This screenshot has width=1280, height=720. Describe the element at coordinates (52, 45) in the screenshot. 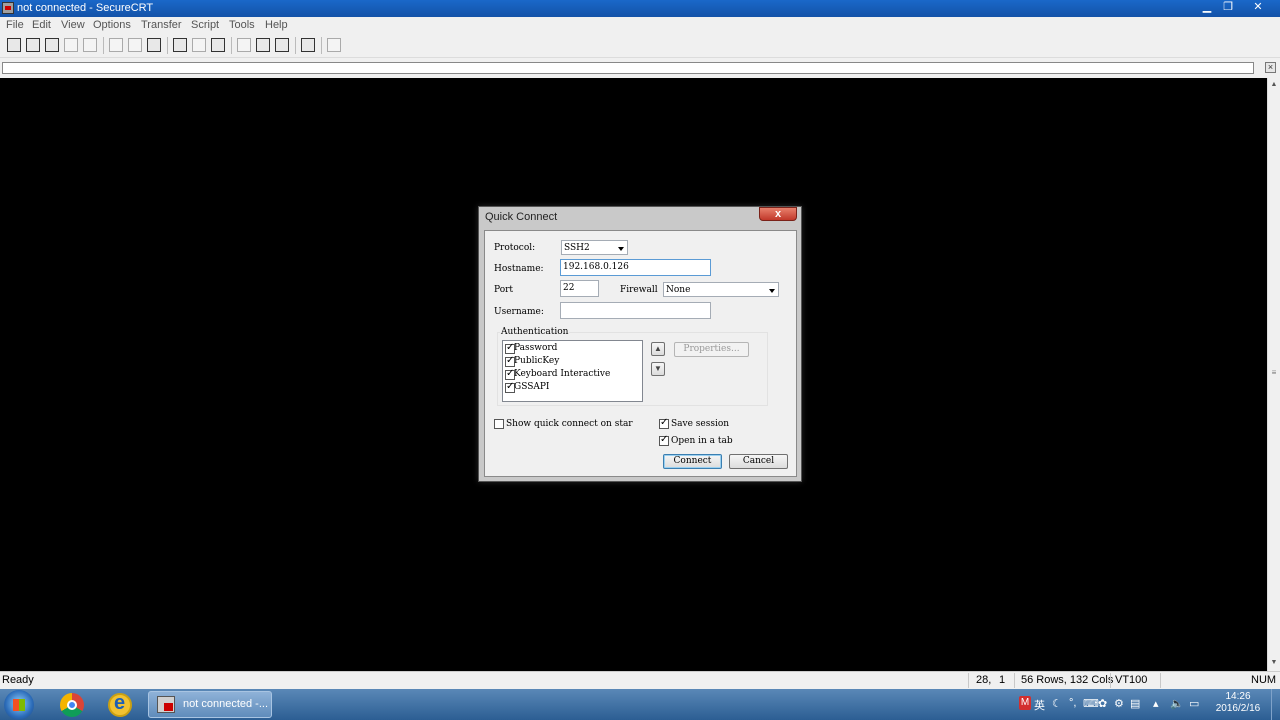

I see `connect-in-tab-icon` at that location.